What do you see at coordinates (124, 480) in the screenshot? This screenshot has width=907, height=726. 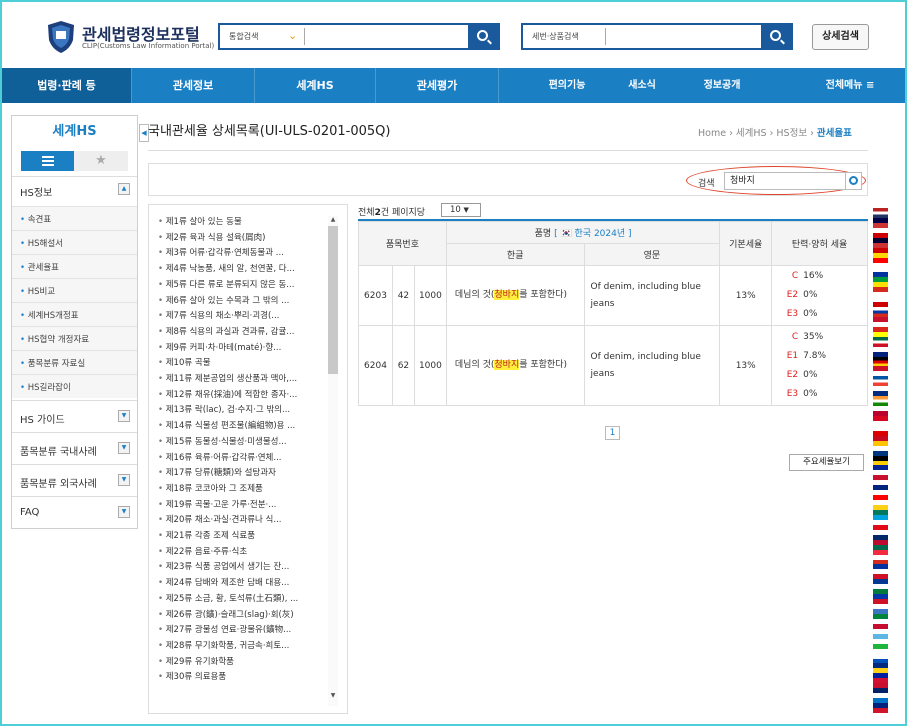 I see `expand-icon: ▼` at bounding box center [124, 480].